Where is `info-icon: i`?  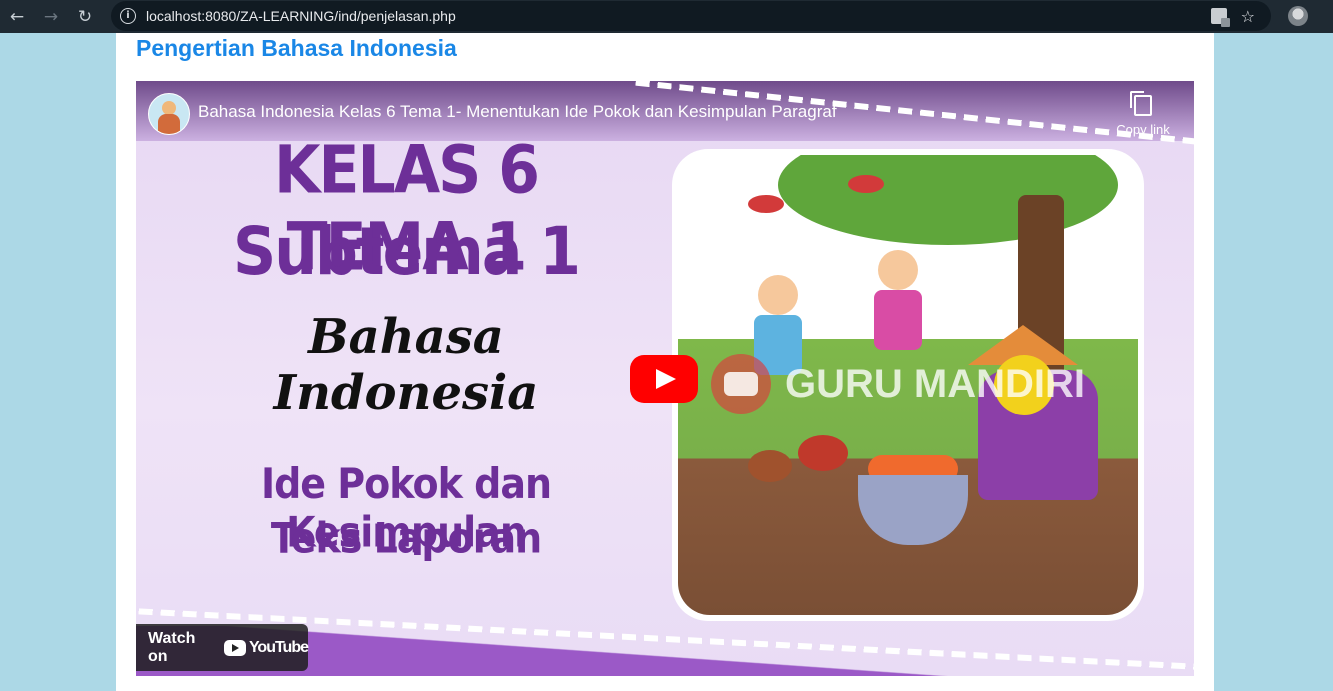 info-icon: i is located at coordinates (128, 16).